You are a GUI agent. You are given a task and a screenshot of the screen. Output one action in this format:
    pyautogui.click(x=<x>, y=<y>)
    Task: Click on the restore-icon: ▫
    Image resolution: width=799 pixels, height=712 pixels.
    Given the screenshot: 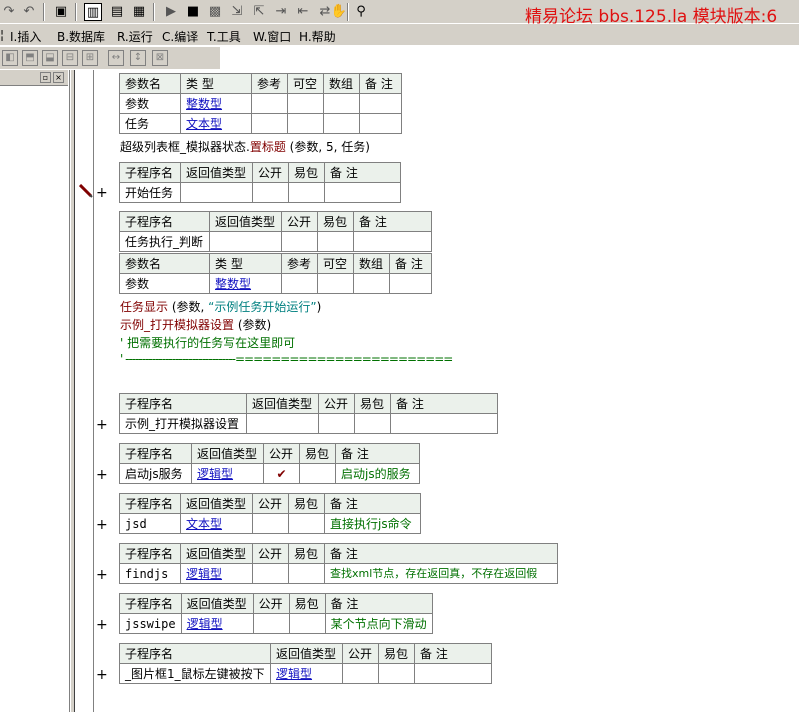 What is the action you would take?
    pyautogui.click(x=45, y=77)
    